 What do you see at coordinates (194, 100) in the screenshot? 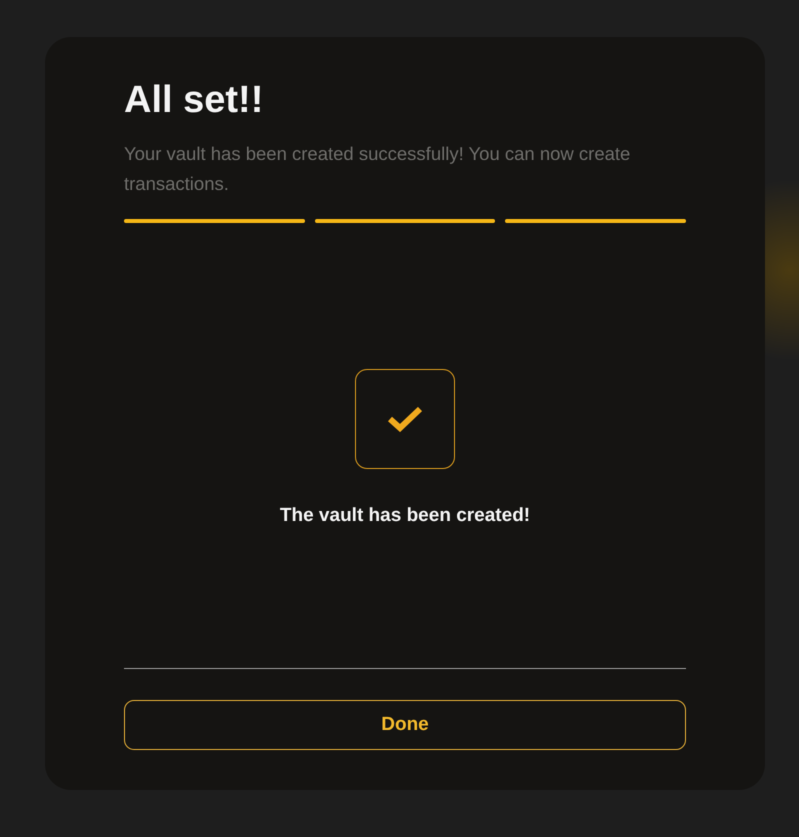
I see `dialog-title: All set!!` at bounding box center [194, 100].